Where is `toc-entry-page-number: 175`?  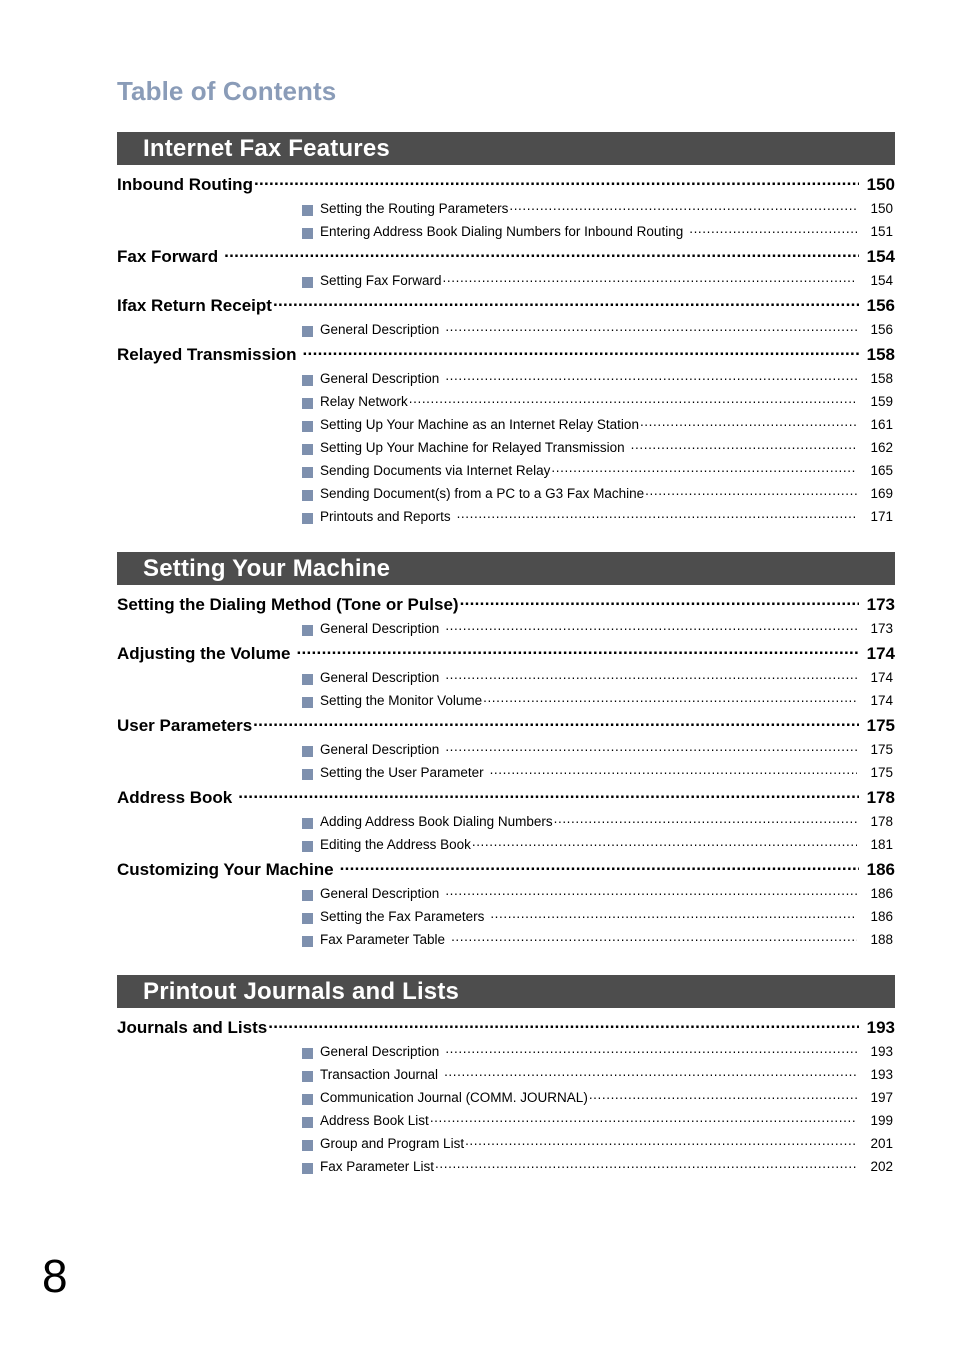
toc-entry-page-number: 175 is located at coordinates (881, 749).